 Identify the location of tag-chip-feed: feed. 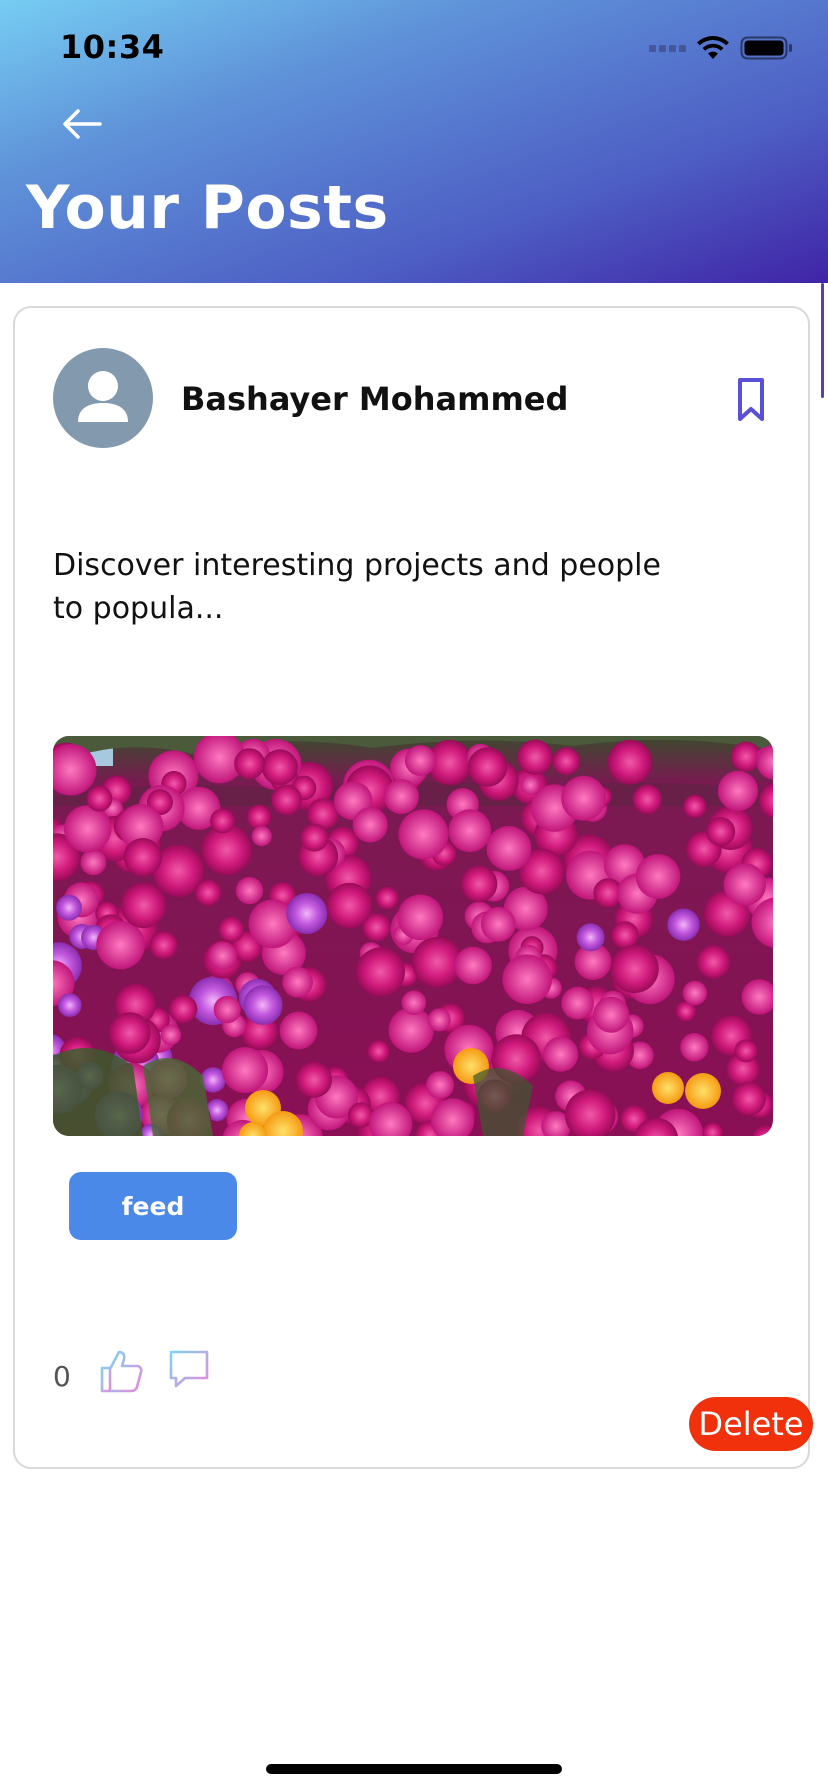
(153, 1206).